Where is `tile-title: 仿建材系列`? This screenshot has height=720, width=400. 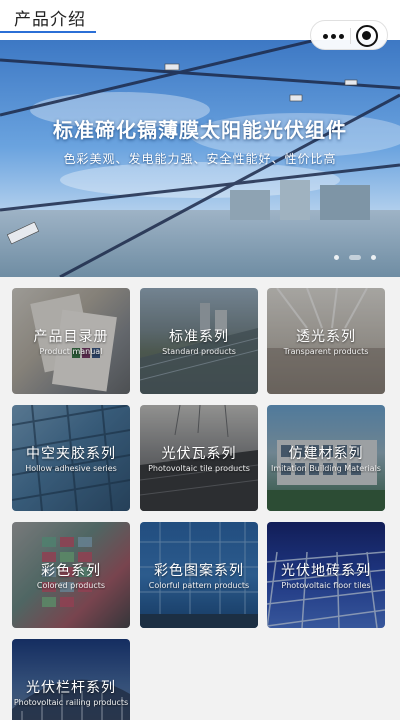 tile-title: 仿建材系列 is located at coordinates (326, 454).